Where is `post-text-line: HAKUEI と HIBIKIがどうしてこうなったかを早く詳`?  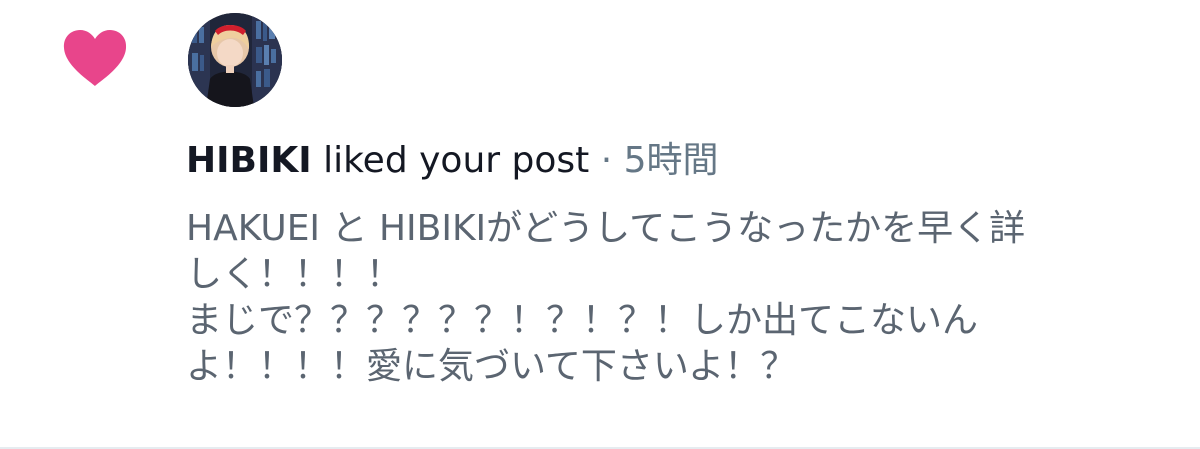
post-text-line: HAKUEI と HIBIKIがどうしてこうなったかを早く詳 is located at coordinates (606, 228).